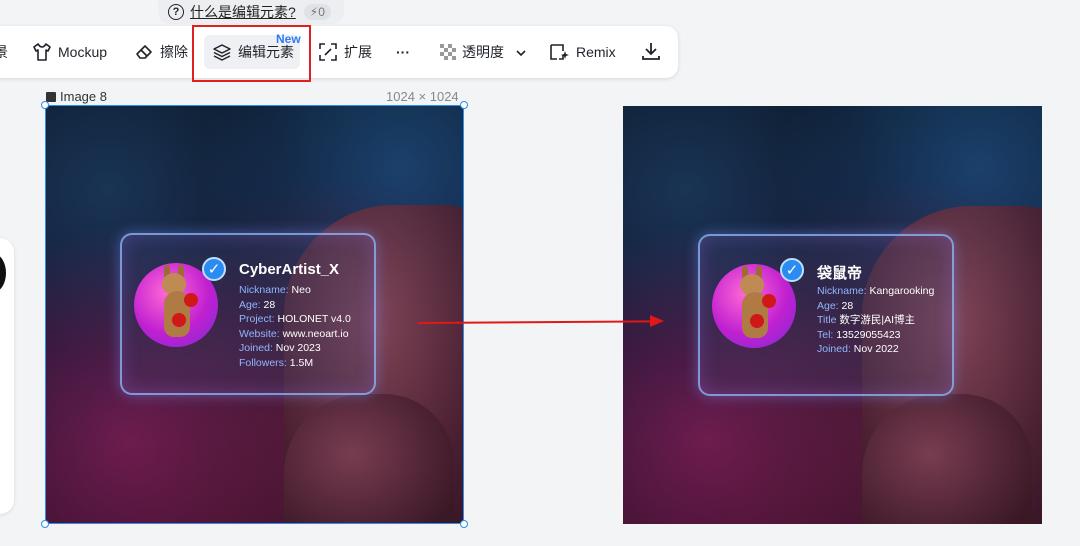 The height and width of the screenshot is (546, 1080). I want to click on question-icon: ?, so click(176, 12).